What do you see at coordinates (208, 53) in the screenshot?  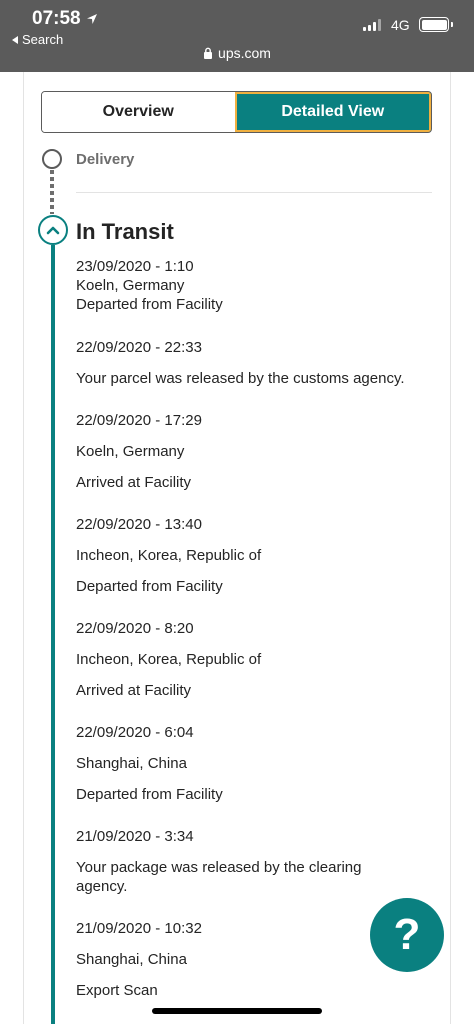 I see `lock-icon` at bounding box center [208, 53].